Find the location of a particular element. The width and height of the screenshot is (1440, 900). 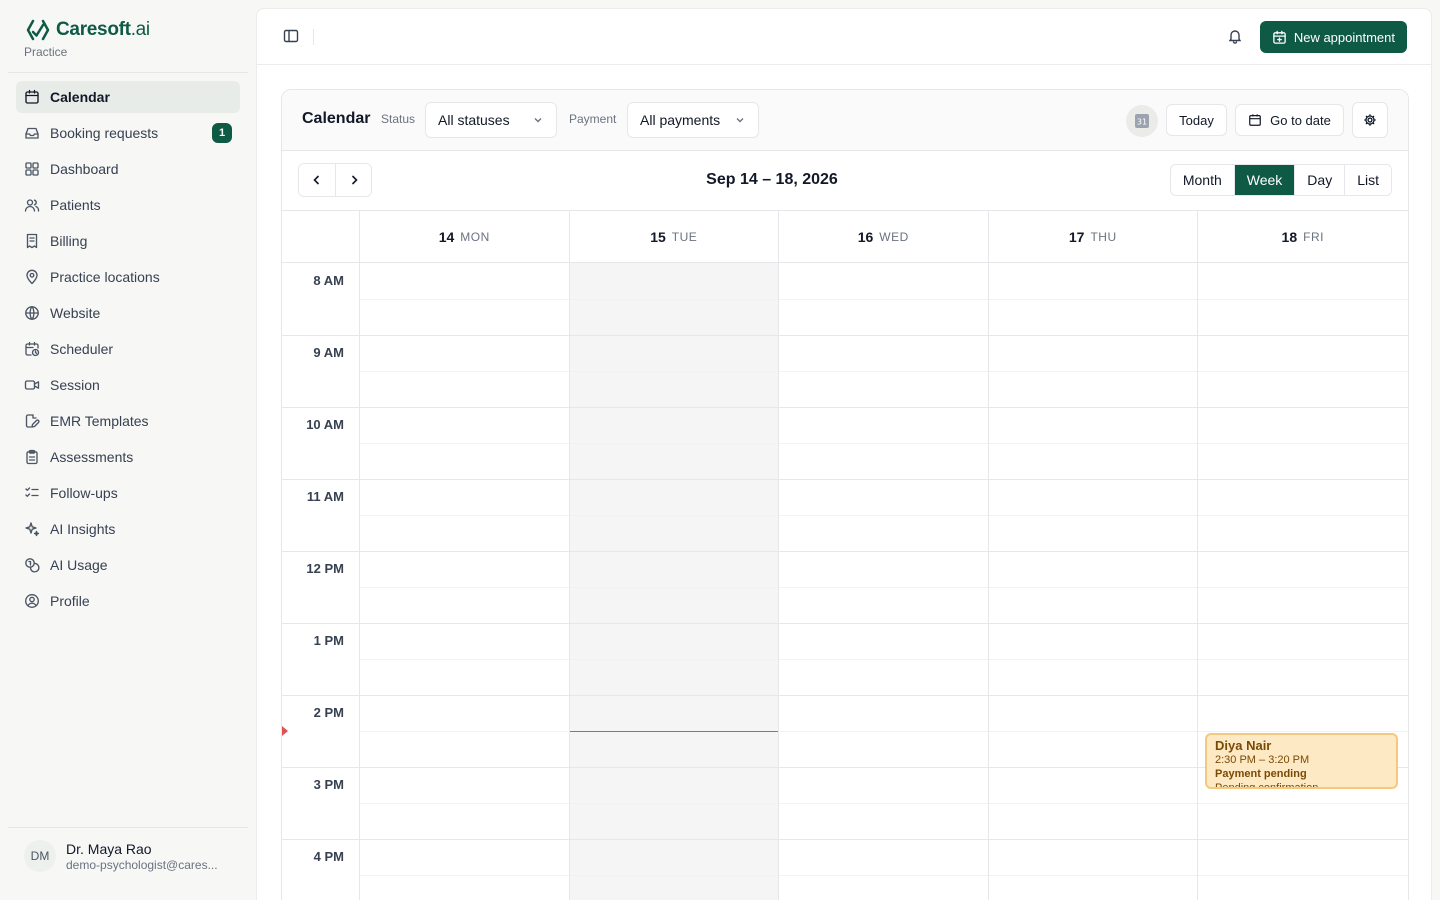

sidebar-divider is located at coordinates (128, 72).